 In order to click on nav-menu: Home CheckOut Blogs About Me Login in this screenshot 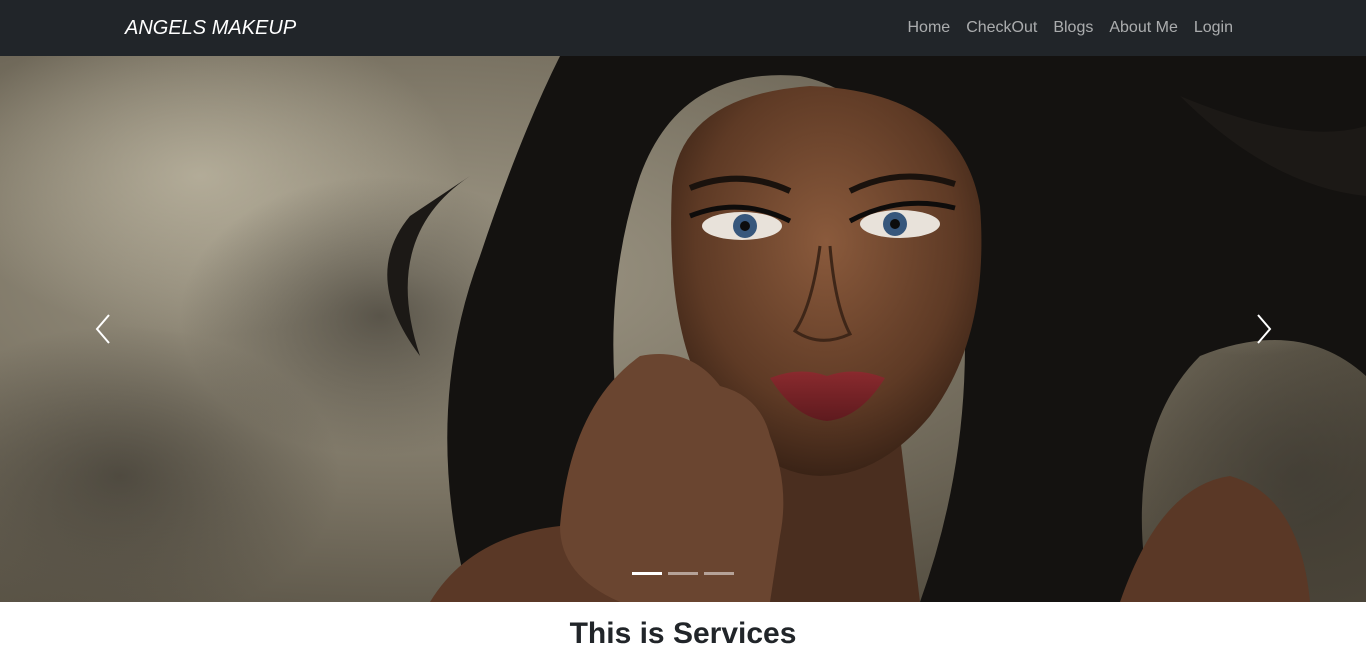, I will do `click(1067, 28)`.